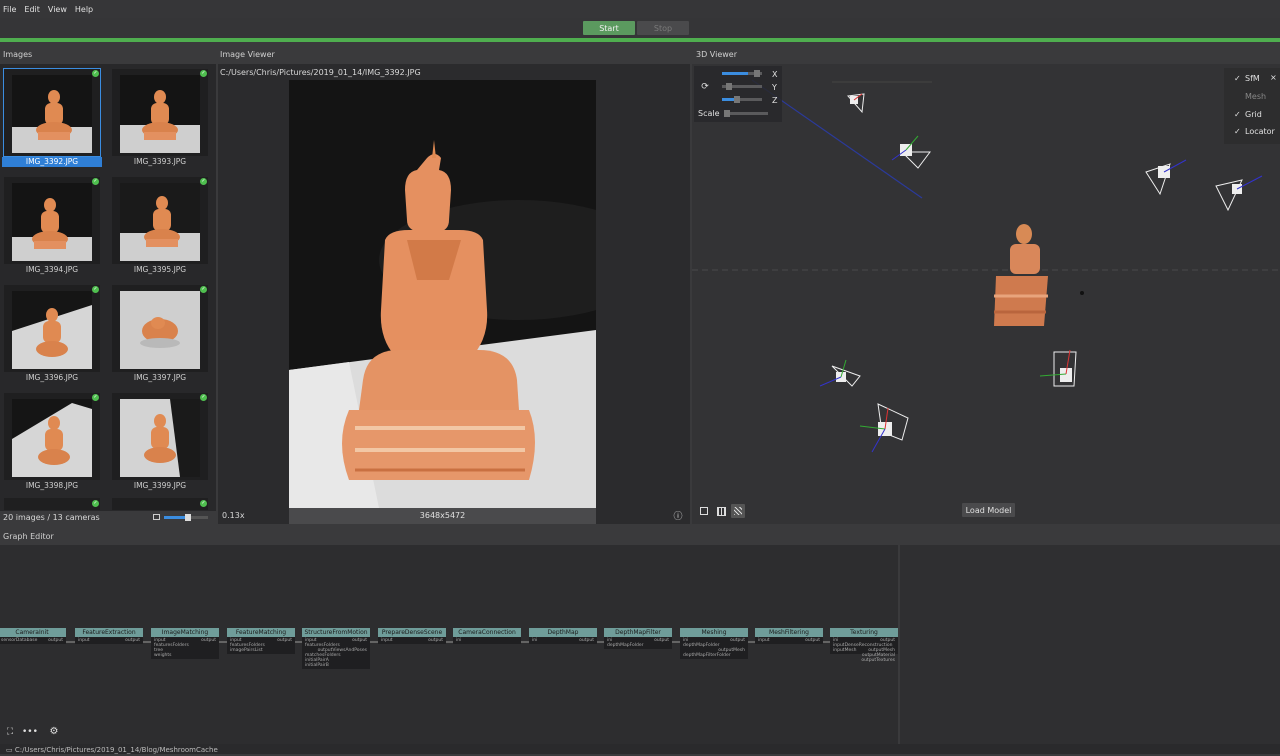 The image size is (1280, 756). What do you see at coordinates (160, 269) in the screenshot?
I see `image-label: IMG_3395.JPG` at bounding box center [160, 269].